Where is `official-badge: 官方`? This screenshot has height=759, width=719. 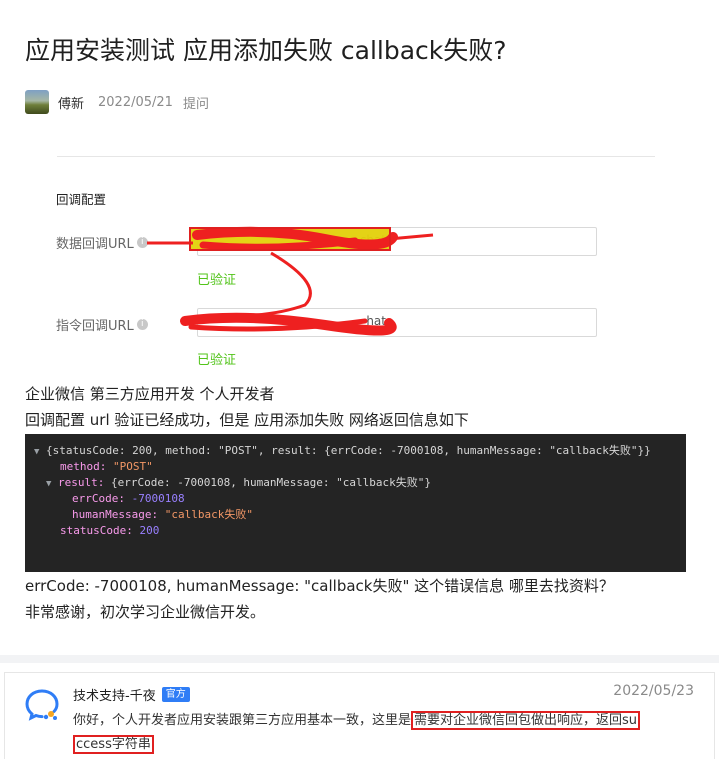 official-badge: 官方 is located at coordinates (175, 694).